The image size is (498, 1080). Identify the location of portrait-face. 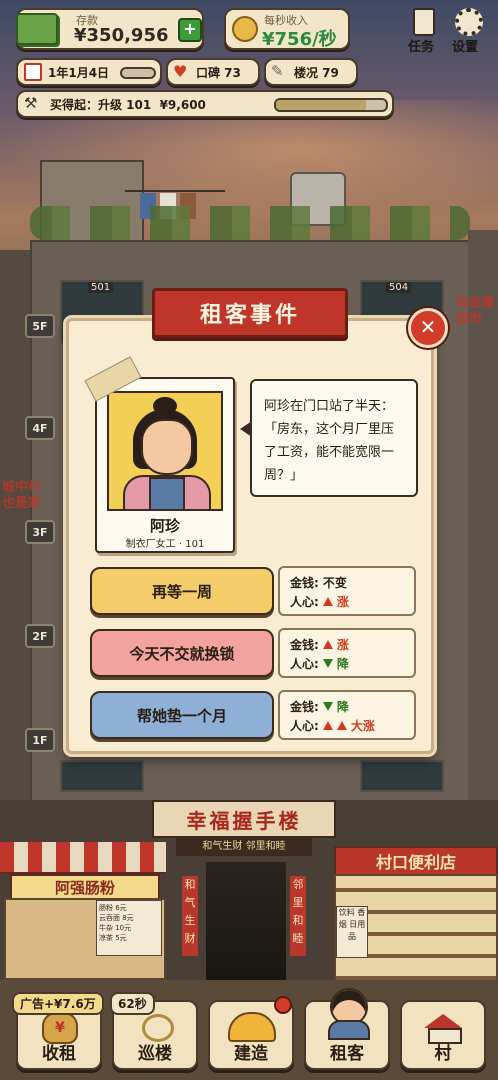
(167, 447).